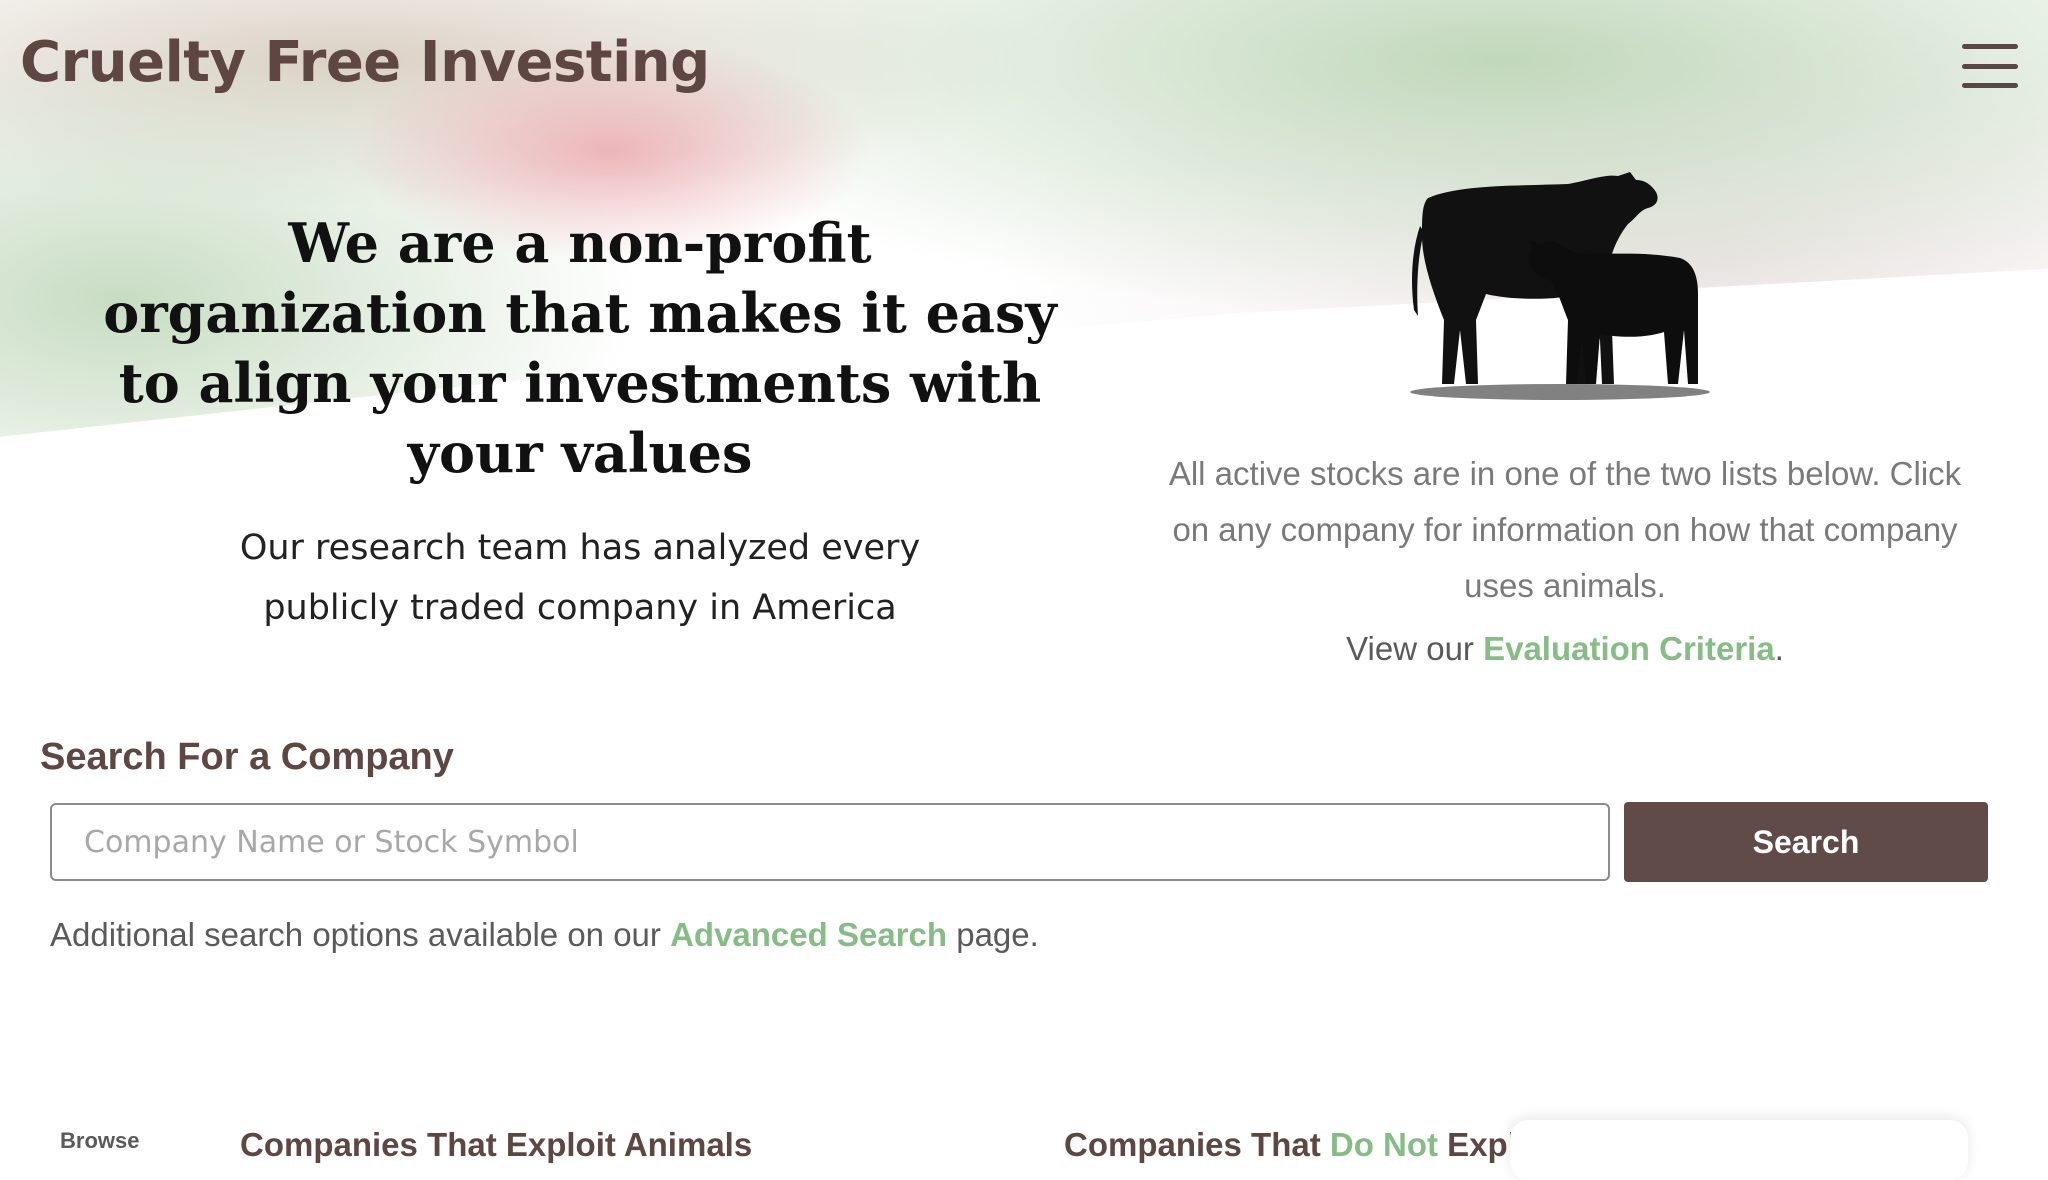 The image size is (2048, 1180). I want to click on evaluation-criteria-line: View our Evaluation Criteria., so click(1565, 649).